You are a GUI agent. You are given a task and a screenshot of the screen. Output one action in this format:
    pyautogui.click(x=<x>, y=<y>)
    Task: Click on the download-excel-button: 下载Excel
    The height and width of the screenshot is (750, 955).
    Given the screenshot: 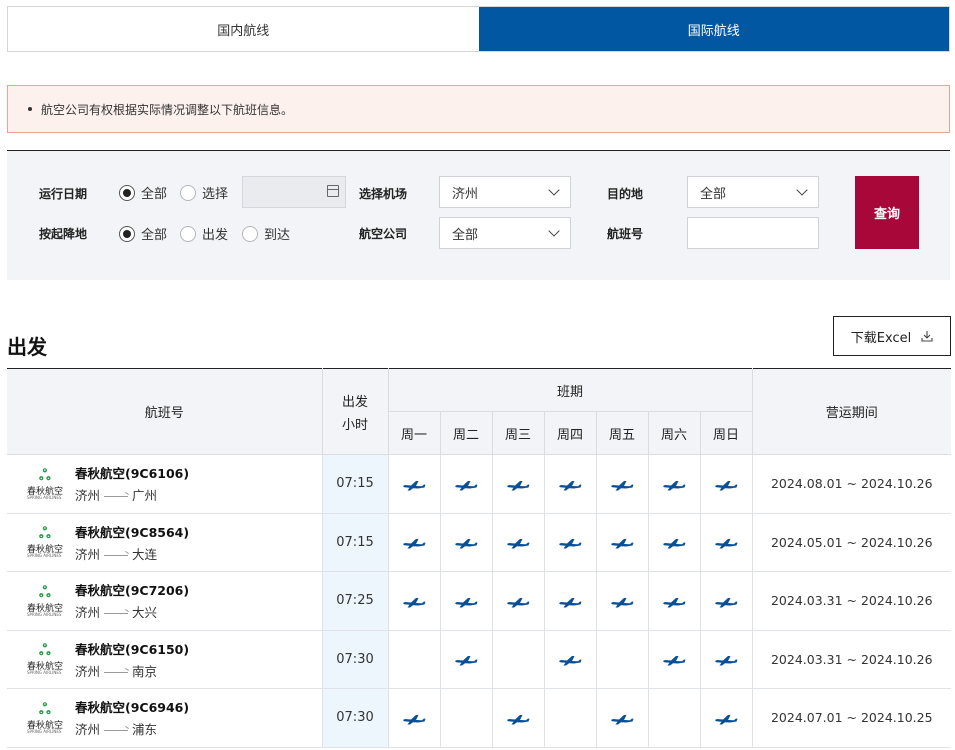 What is the action you would take?
    pyautogui.click(x=892, y=336)
    